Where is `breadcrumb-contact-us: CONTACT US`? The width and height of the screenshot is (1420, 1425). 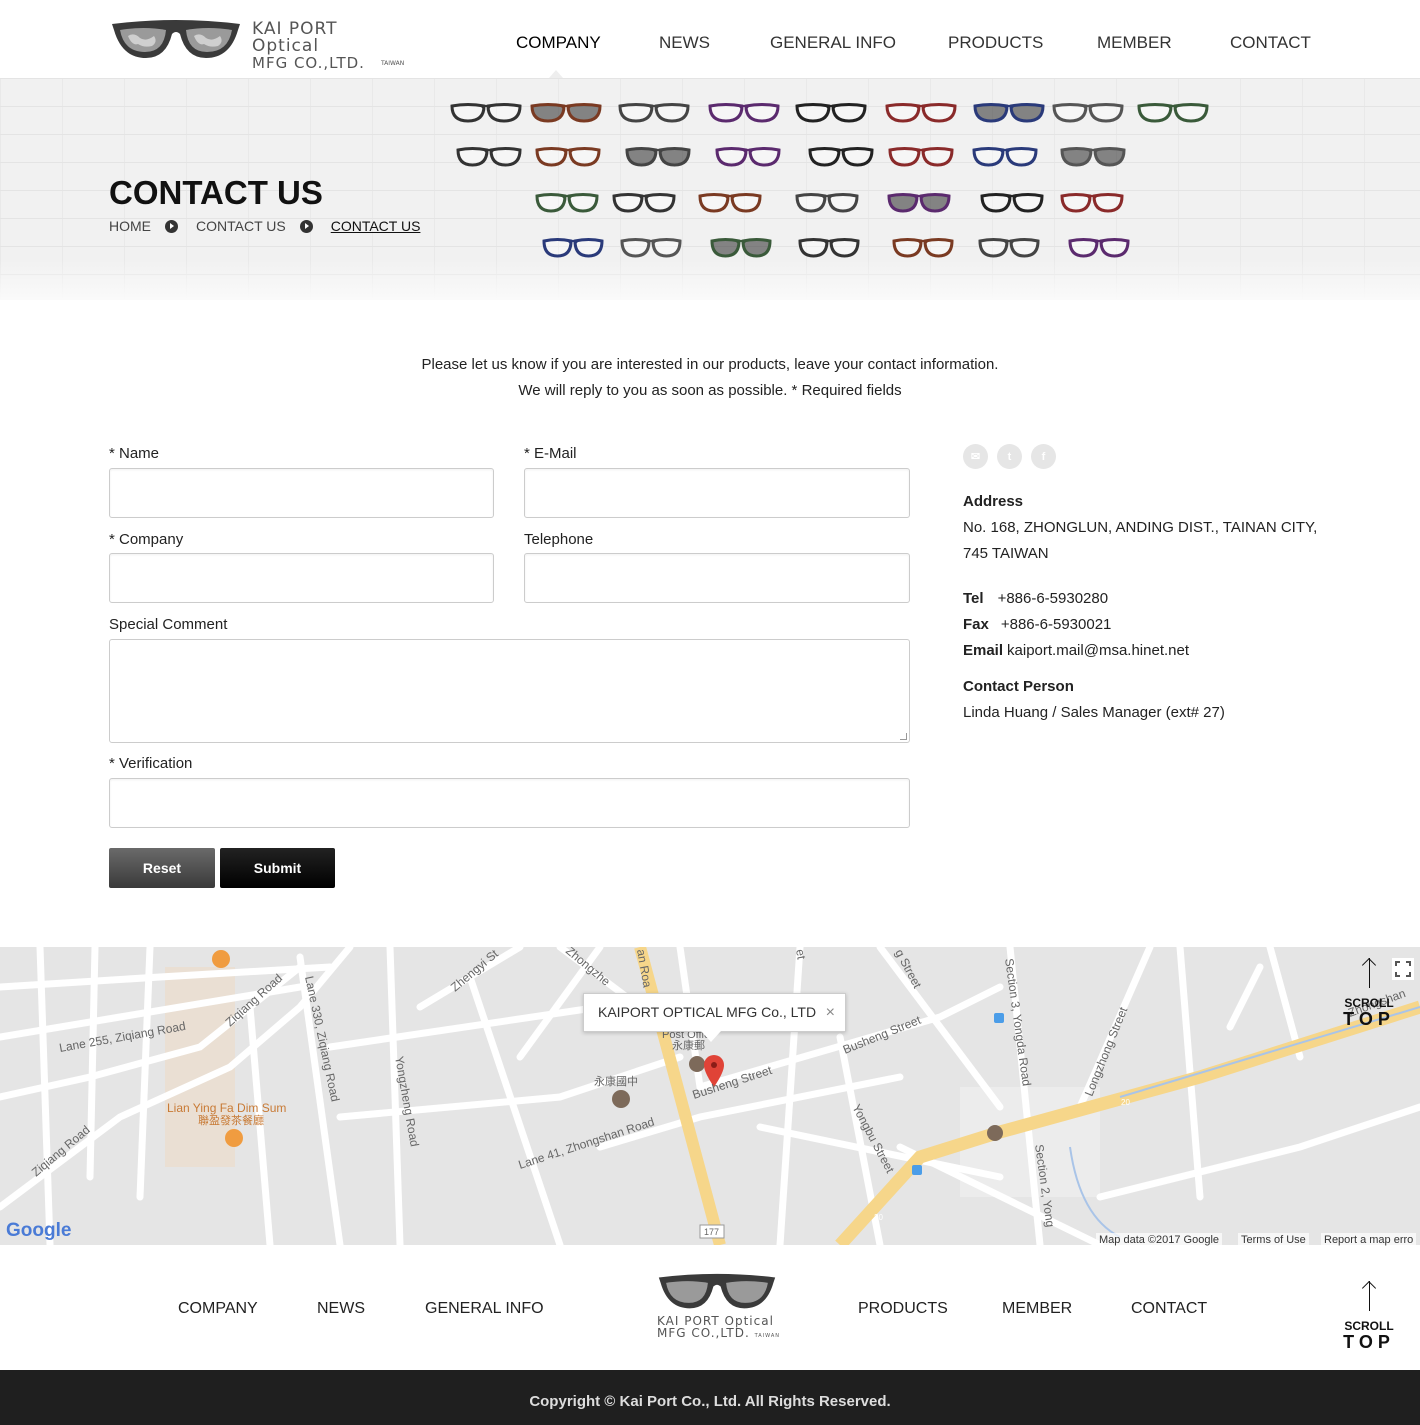
breadcrumb-contact-us: CONTACT US is located at coordinates (241, 226).